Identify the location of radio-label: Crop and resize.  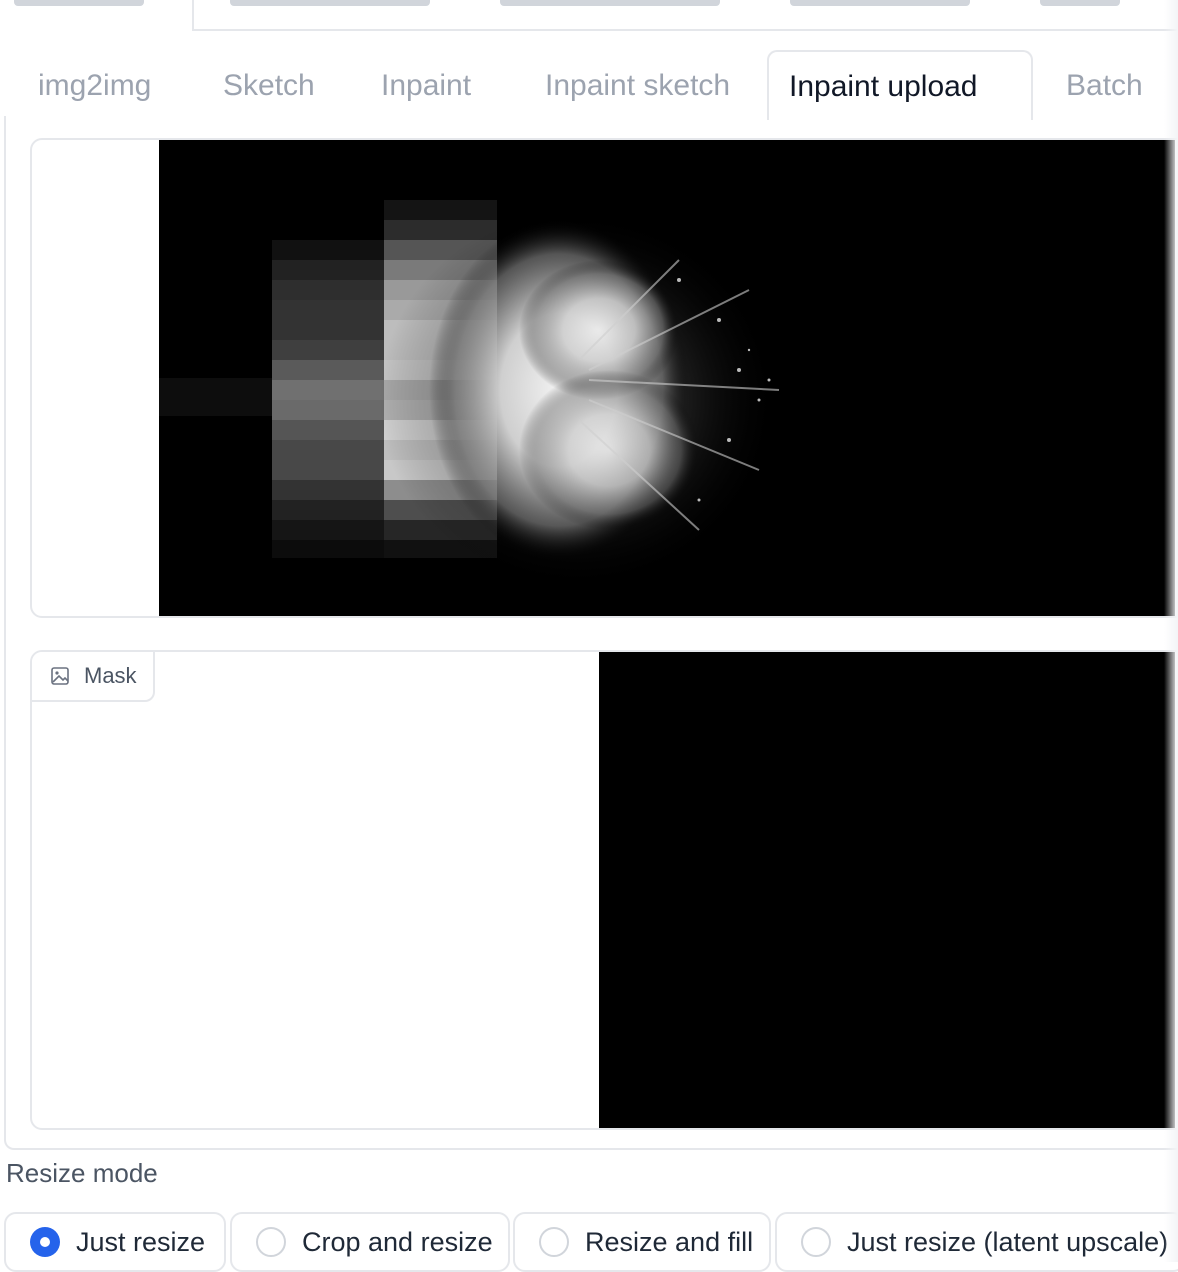
(397, 1241).